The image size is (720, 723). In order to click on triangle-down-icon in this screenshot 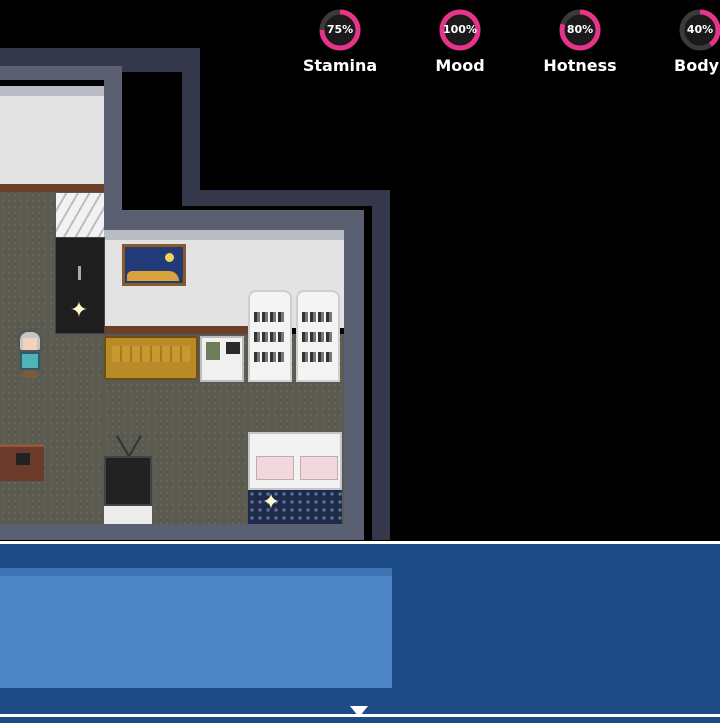, I will do `click(359, 711)`.